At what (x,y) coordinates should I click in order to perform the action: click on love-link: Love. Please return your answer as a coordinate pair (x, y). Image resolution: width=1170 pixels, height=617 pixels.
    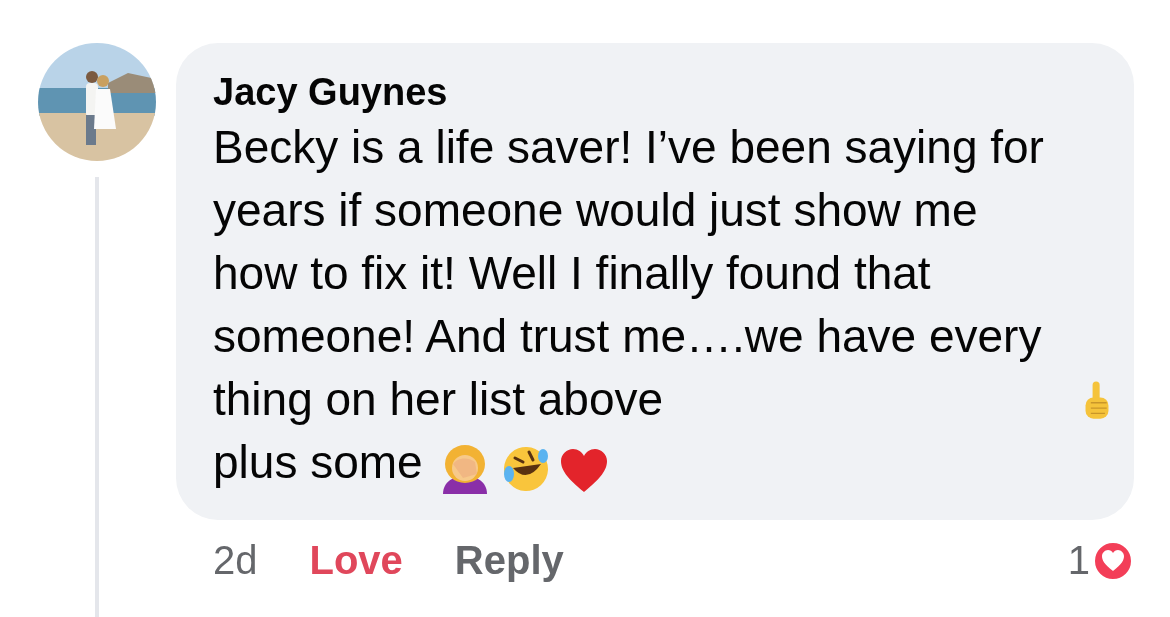
    Looking at the image, I should click on (356, 560).